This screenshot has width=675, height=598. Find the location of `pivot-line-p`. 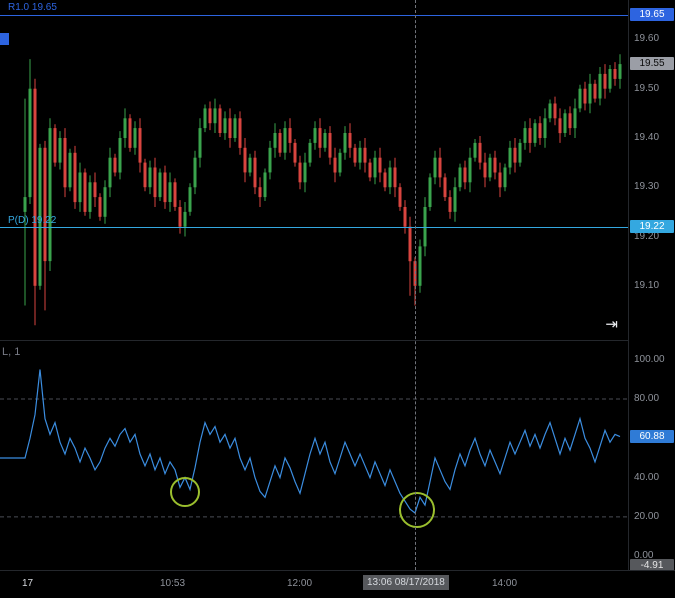

pivot-line-p is located at coordinates (314, 227).